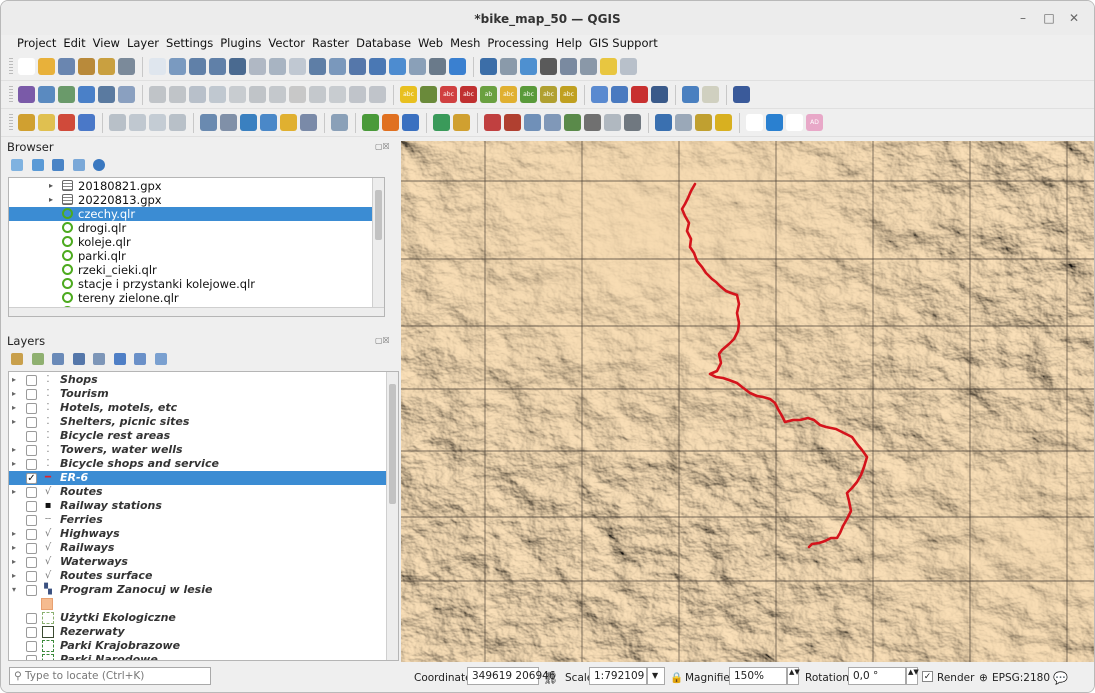  What do you see at coordinates (119, 359) in the screenshot?
I see `expand-all-icon` at bounding box center [119, 359].